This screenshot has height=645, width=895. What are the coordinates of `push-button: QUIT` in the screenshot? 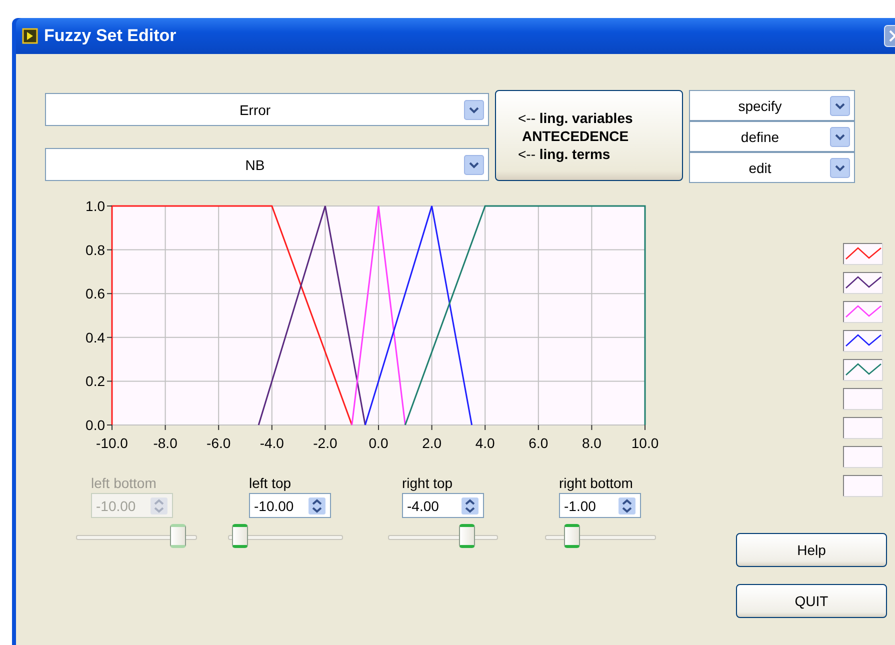 It's located at (811, 601).